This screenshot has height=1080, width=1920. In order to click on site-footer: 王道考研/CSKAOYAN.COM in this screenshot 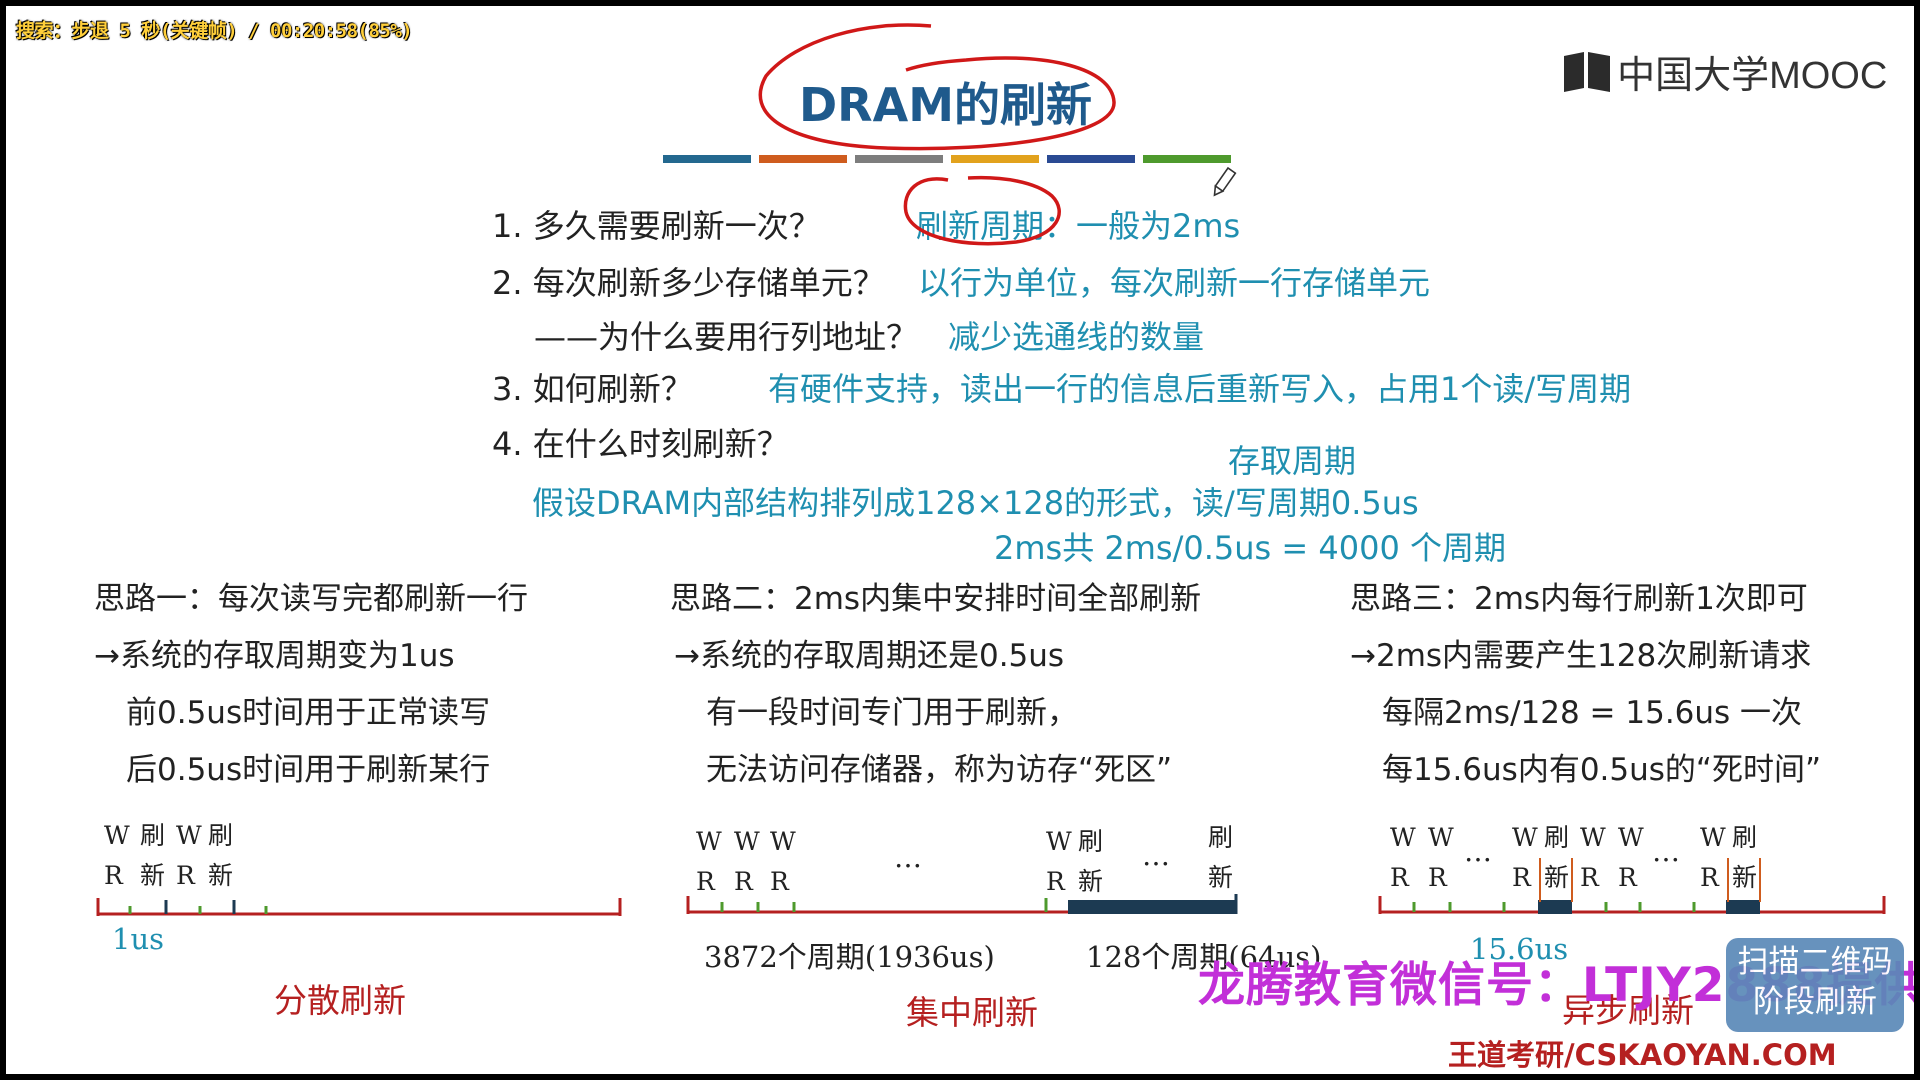, I will do `click(1642, 1055)`.